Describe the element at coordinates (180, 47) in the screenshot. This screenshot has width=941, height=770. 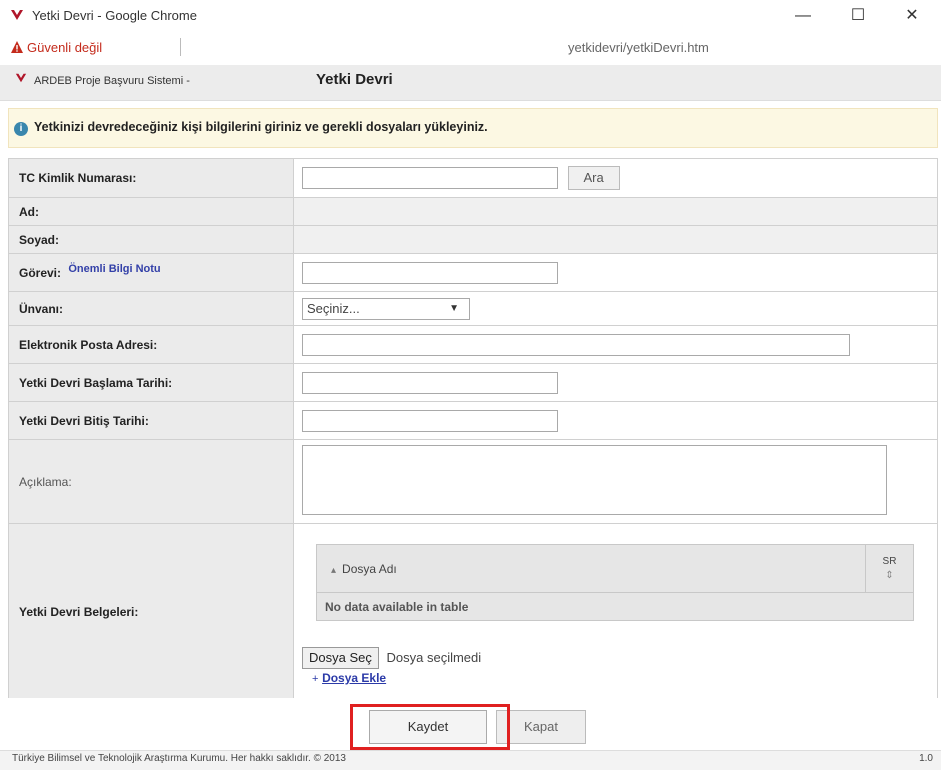
I see `address-divider` at that location.